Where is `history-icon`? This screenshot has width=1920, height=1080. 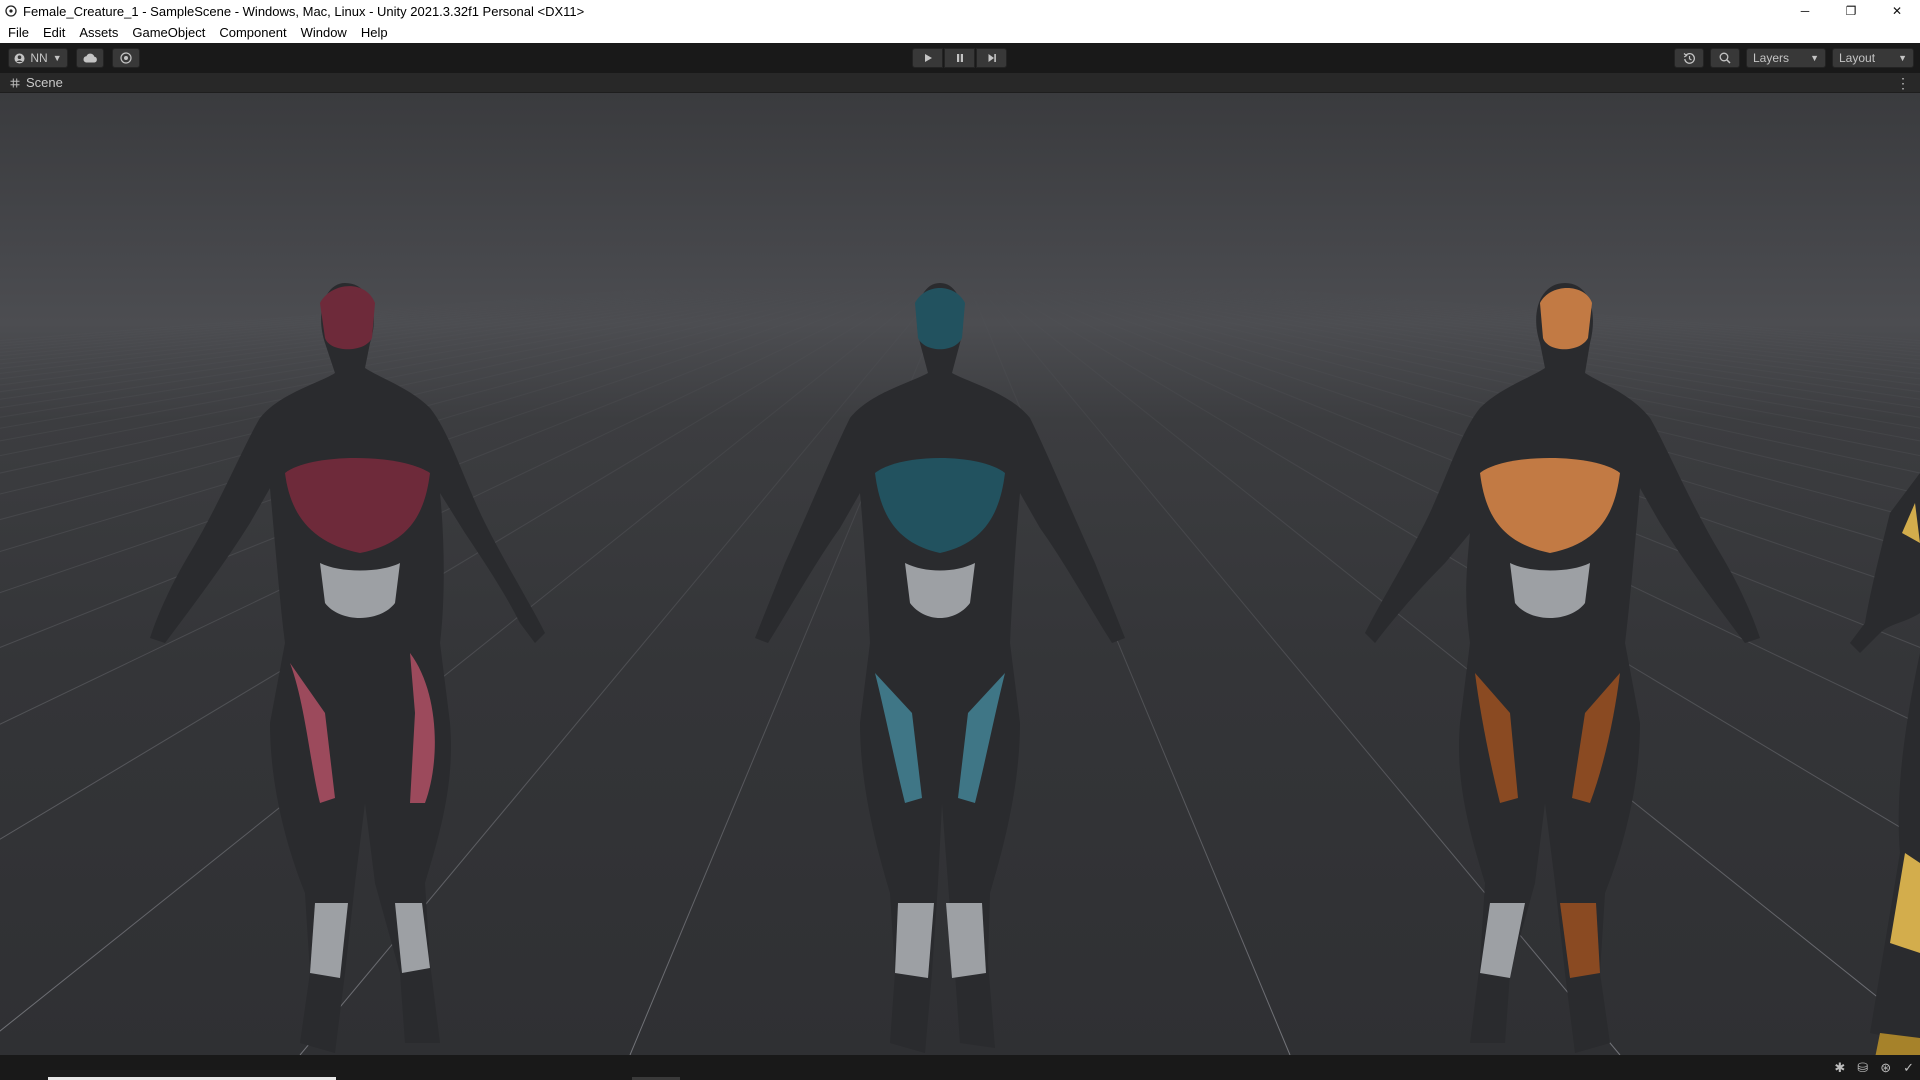
history-icon is located at coordinates (1689, 58).